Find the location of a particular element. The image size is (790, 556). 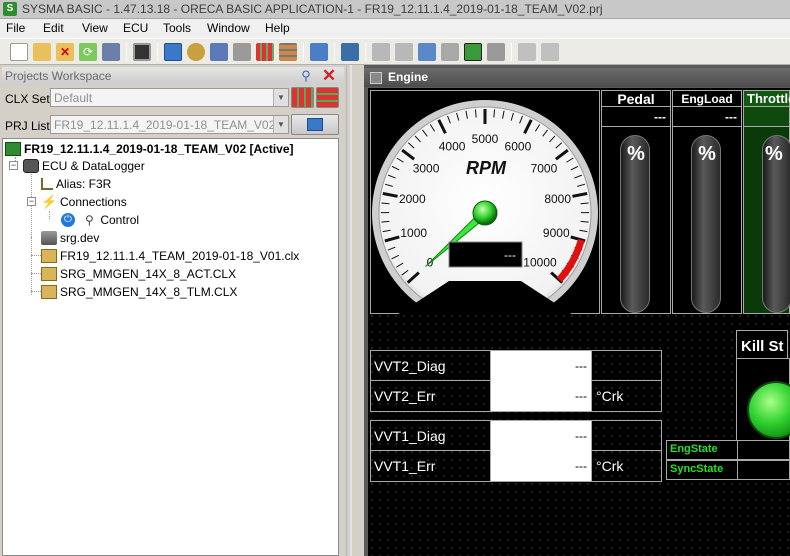

vvt1-err-row: VVT1_Err --- °Crk is located at coordinates (516, 466).